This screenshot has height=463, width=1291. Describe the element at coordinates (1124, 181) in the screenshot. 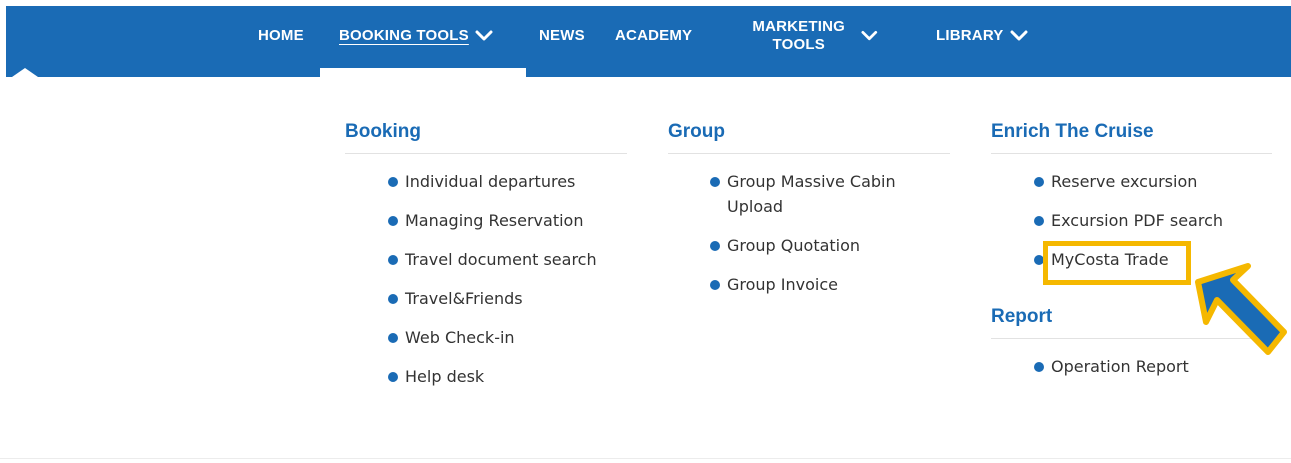

I see `menu-link-reserve-excursion: Reserve excursion` at that location.